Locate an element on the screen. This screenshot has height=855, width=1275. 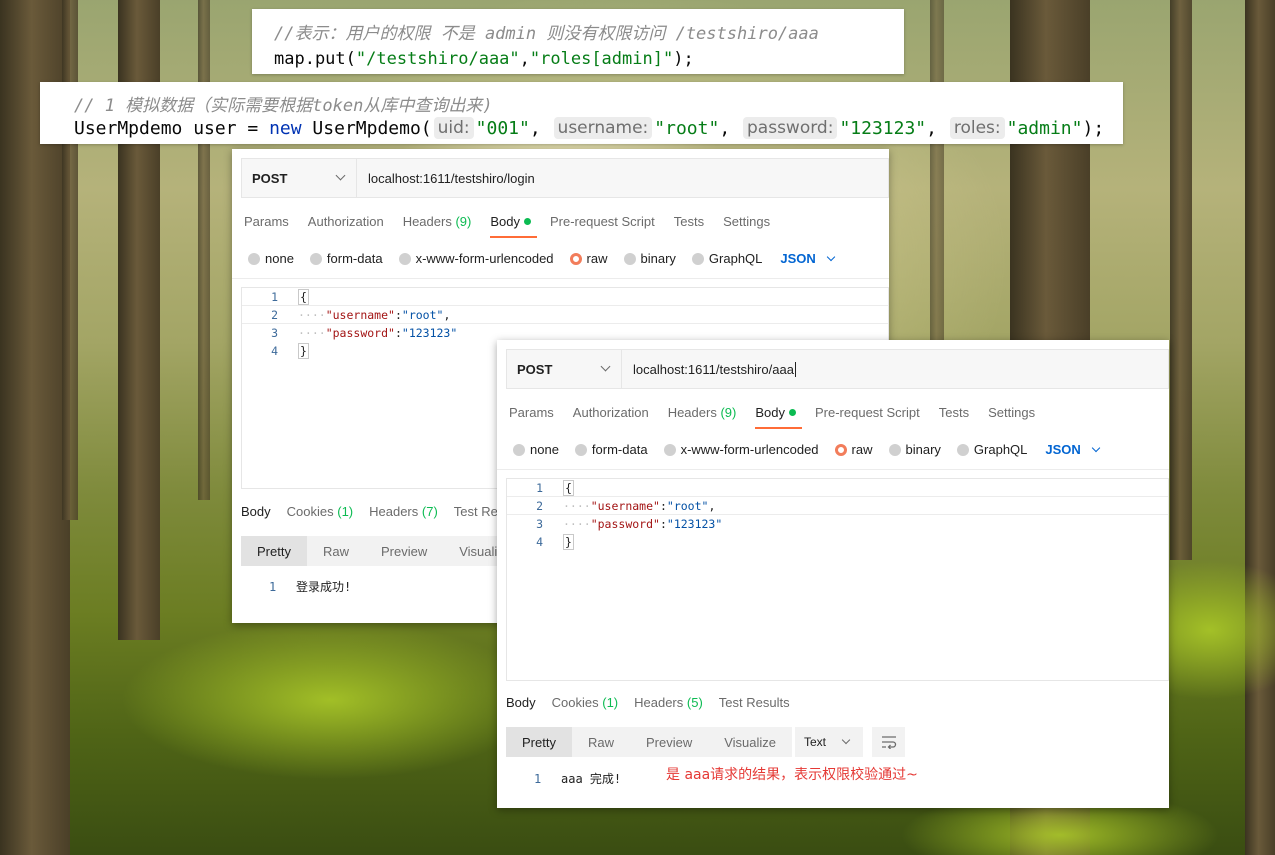
response-view-modes: Pretty Raw Preview Visualize is located at coordinates (649, 742).